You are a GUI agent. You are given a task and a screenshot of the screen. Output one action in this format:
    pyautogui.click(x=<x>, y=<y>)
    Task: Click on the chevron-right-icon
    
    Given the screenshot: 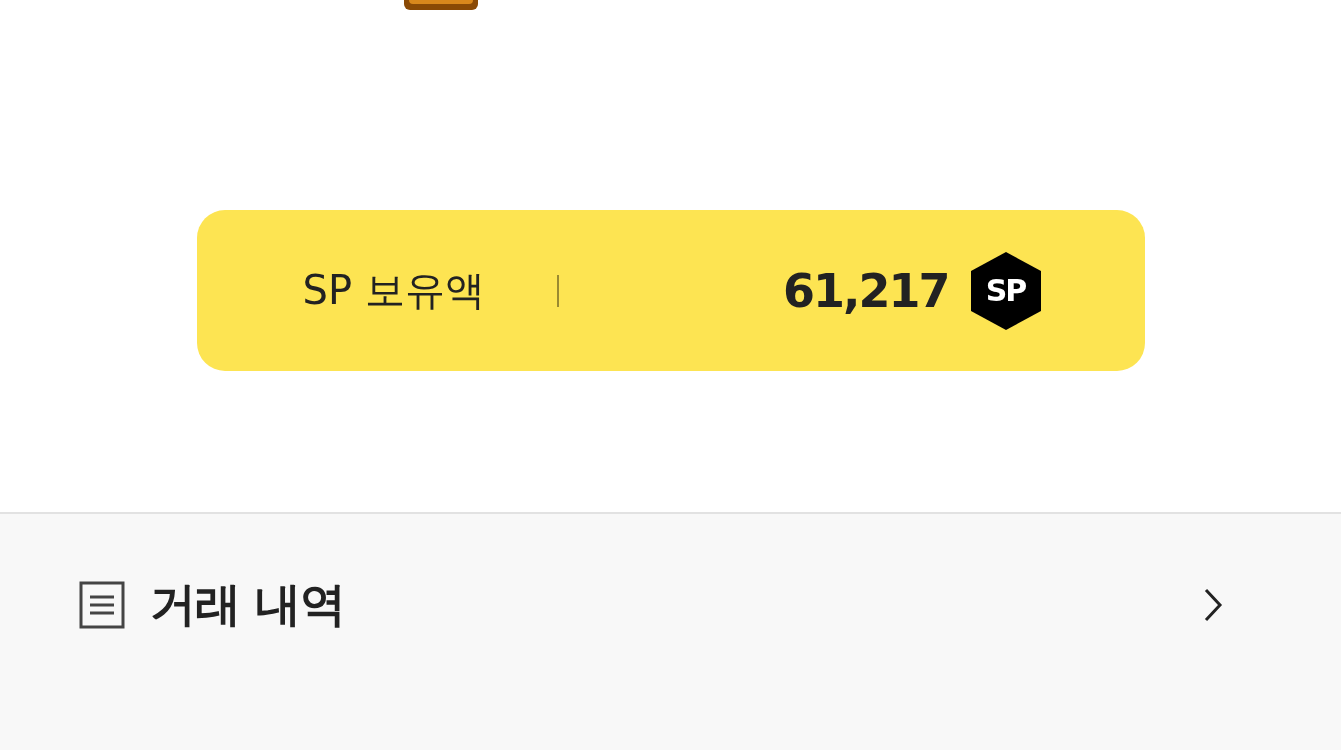 What is the action you would take?
    pyautogui.click(x=1213, y=605)
    